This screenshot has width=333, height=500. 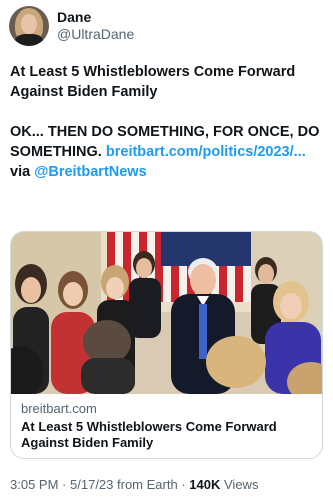 I want to click on avatar-face, so click(x=29, y=24).